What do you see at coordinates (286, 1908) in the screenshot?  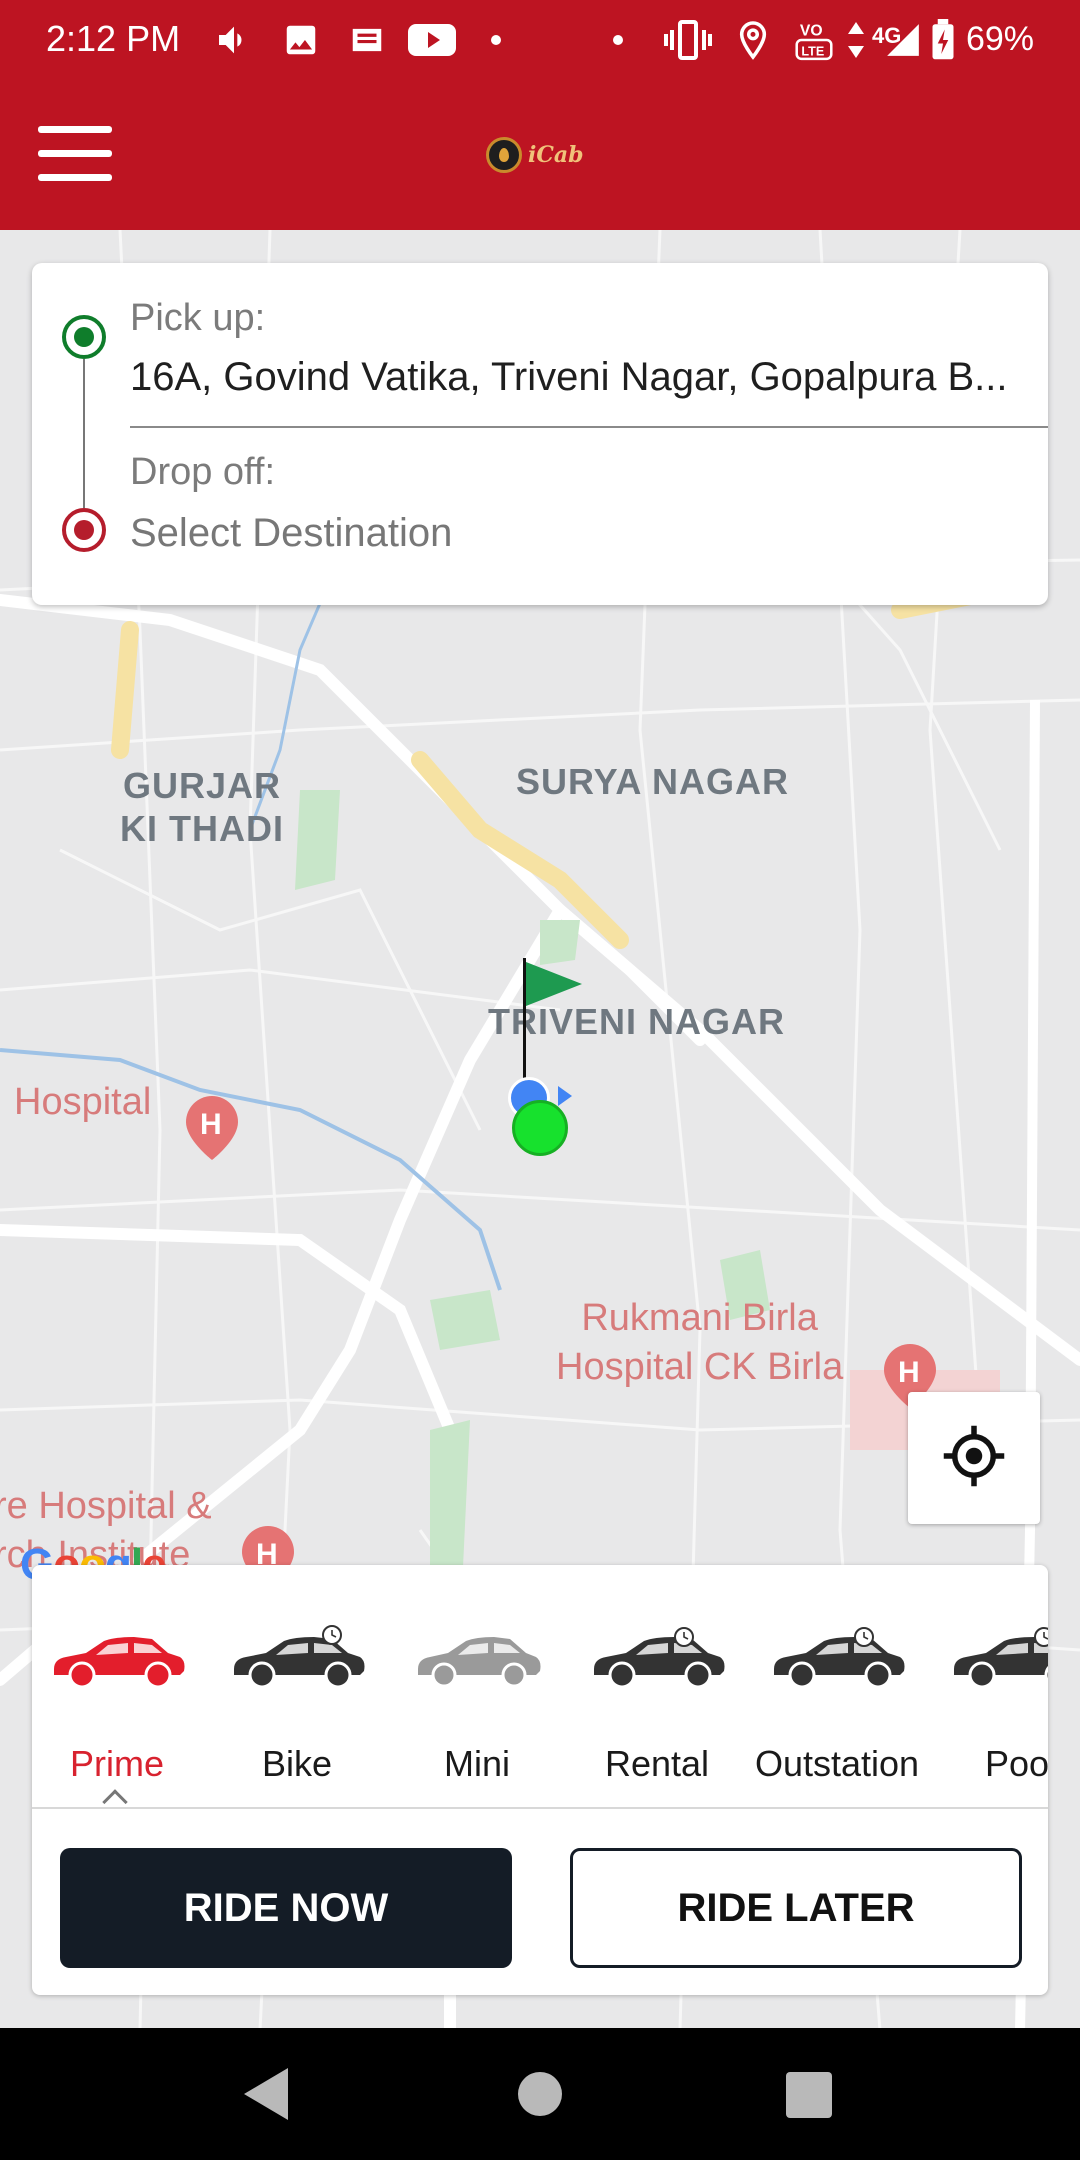 I see `ride-now-button: RIDE NOW` at bounding box center [286, 1908].